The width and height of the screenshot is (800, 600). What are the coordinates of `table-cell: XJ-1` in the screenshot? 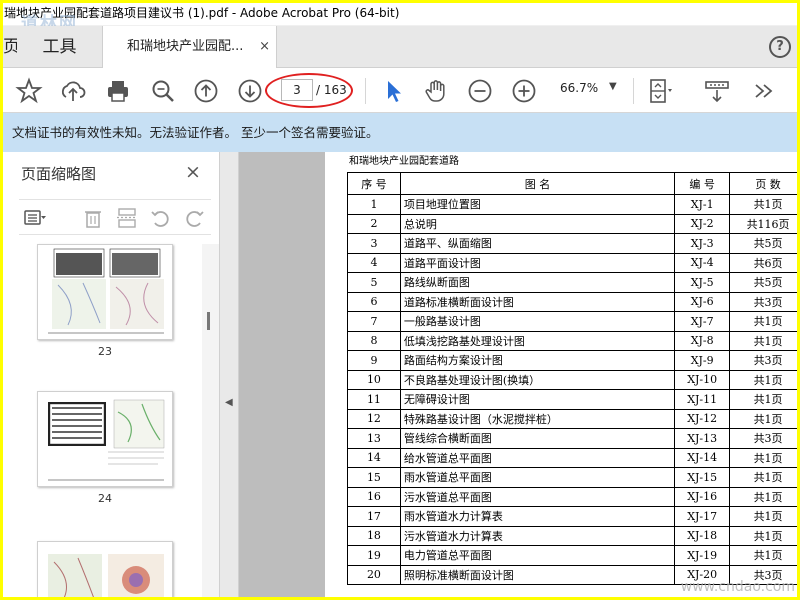 It's located at (702, 204).